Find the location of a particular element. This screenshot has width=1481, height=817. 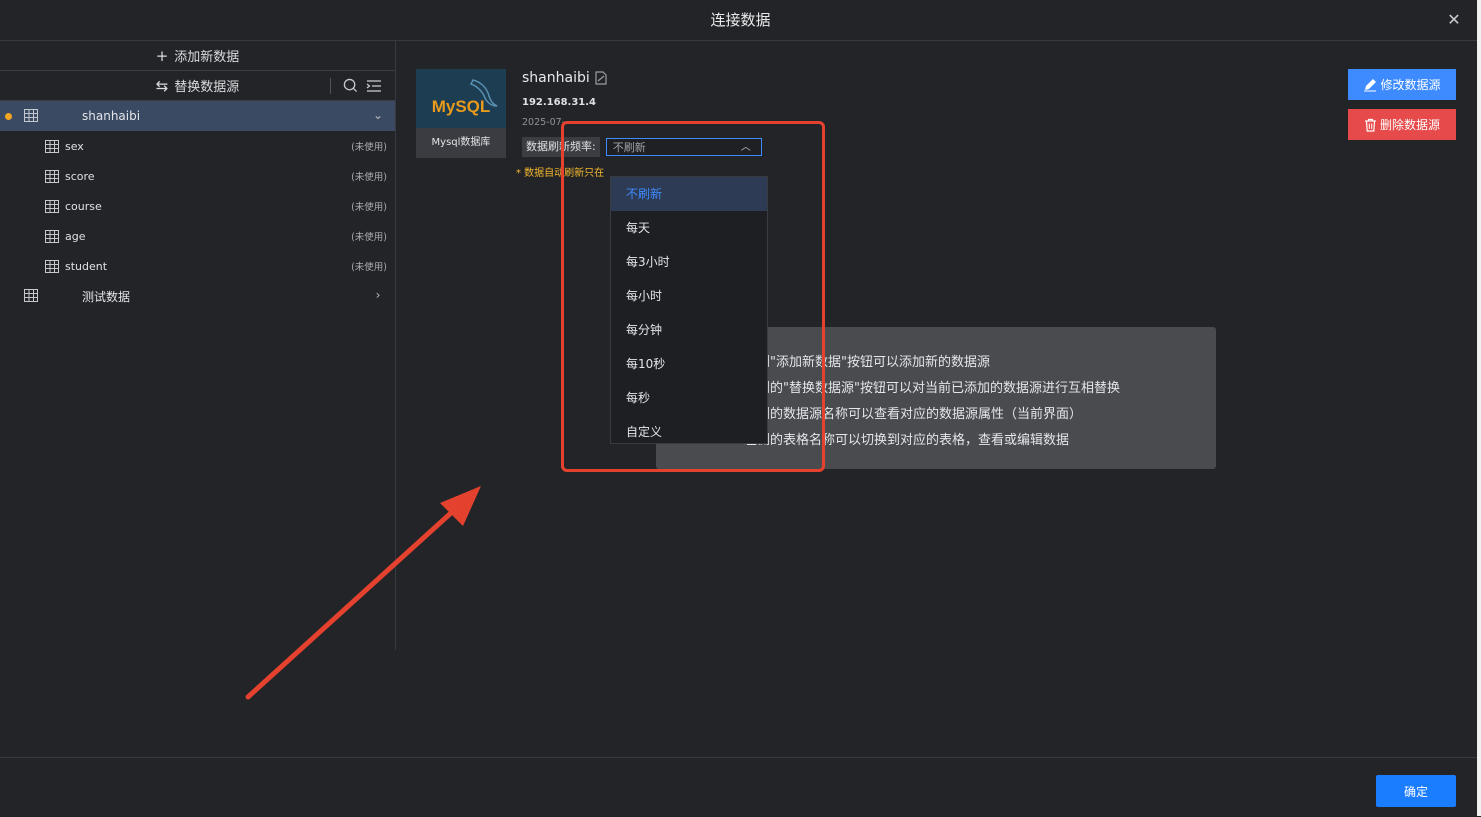

ok-button: 确定 is located at coordinates (1416, 791).